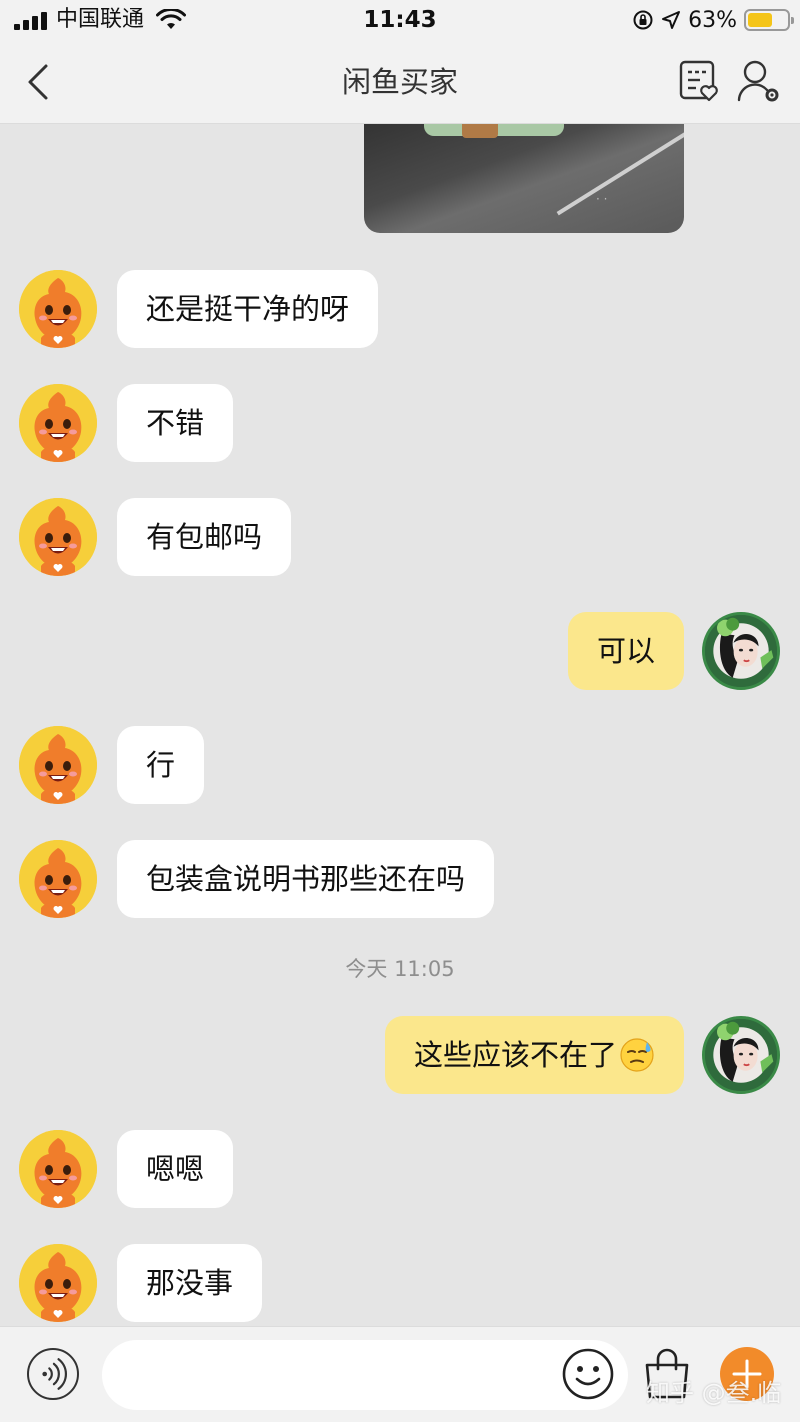 The height and width of the screenshot is (1422, 800). I want to click on sweat-face-emoji, so click(637, 1055).